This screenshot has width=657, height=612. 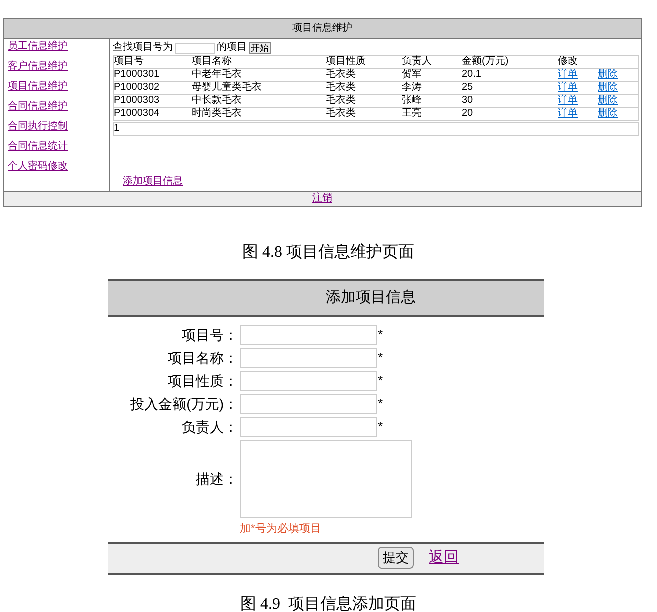 What do you see at coordinates (326, 479) in the screenshot?
I see `description-field` at bounding box center [326, 479].